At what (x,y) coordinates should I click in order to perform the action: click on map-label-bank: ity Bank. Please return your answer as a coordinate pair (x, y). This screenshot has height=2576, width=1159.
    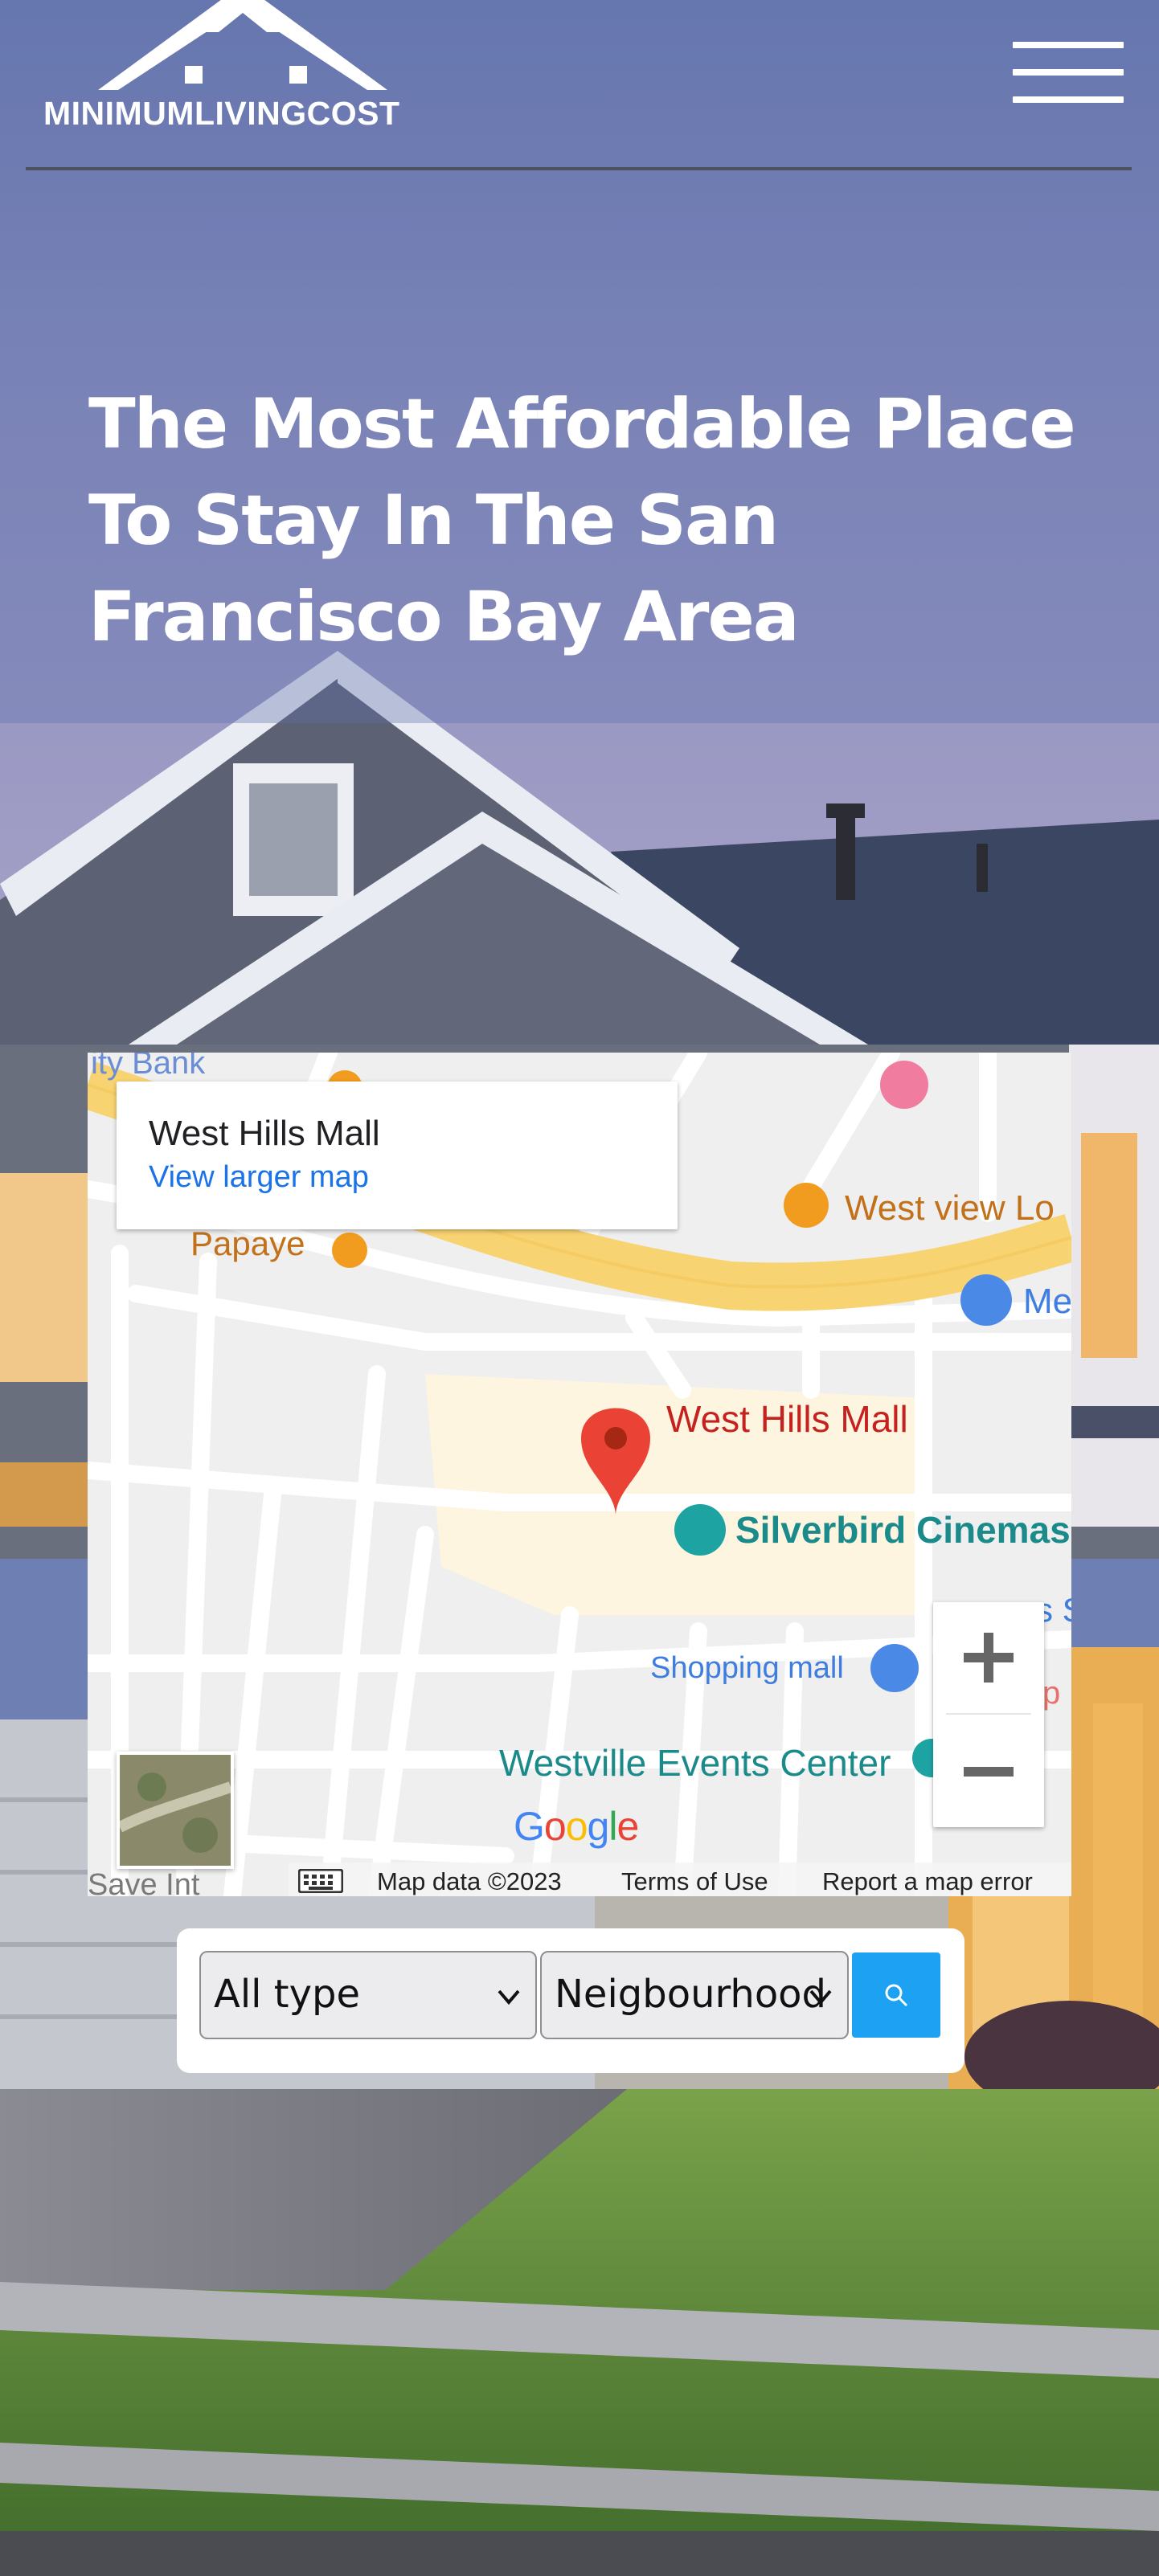
    Looking at the image, I should click on (149, 1067).